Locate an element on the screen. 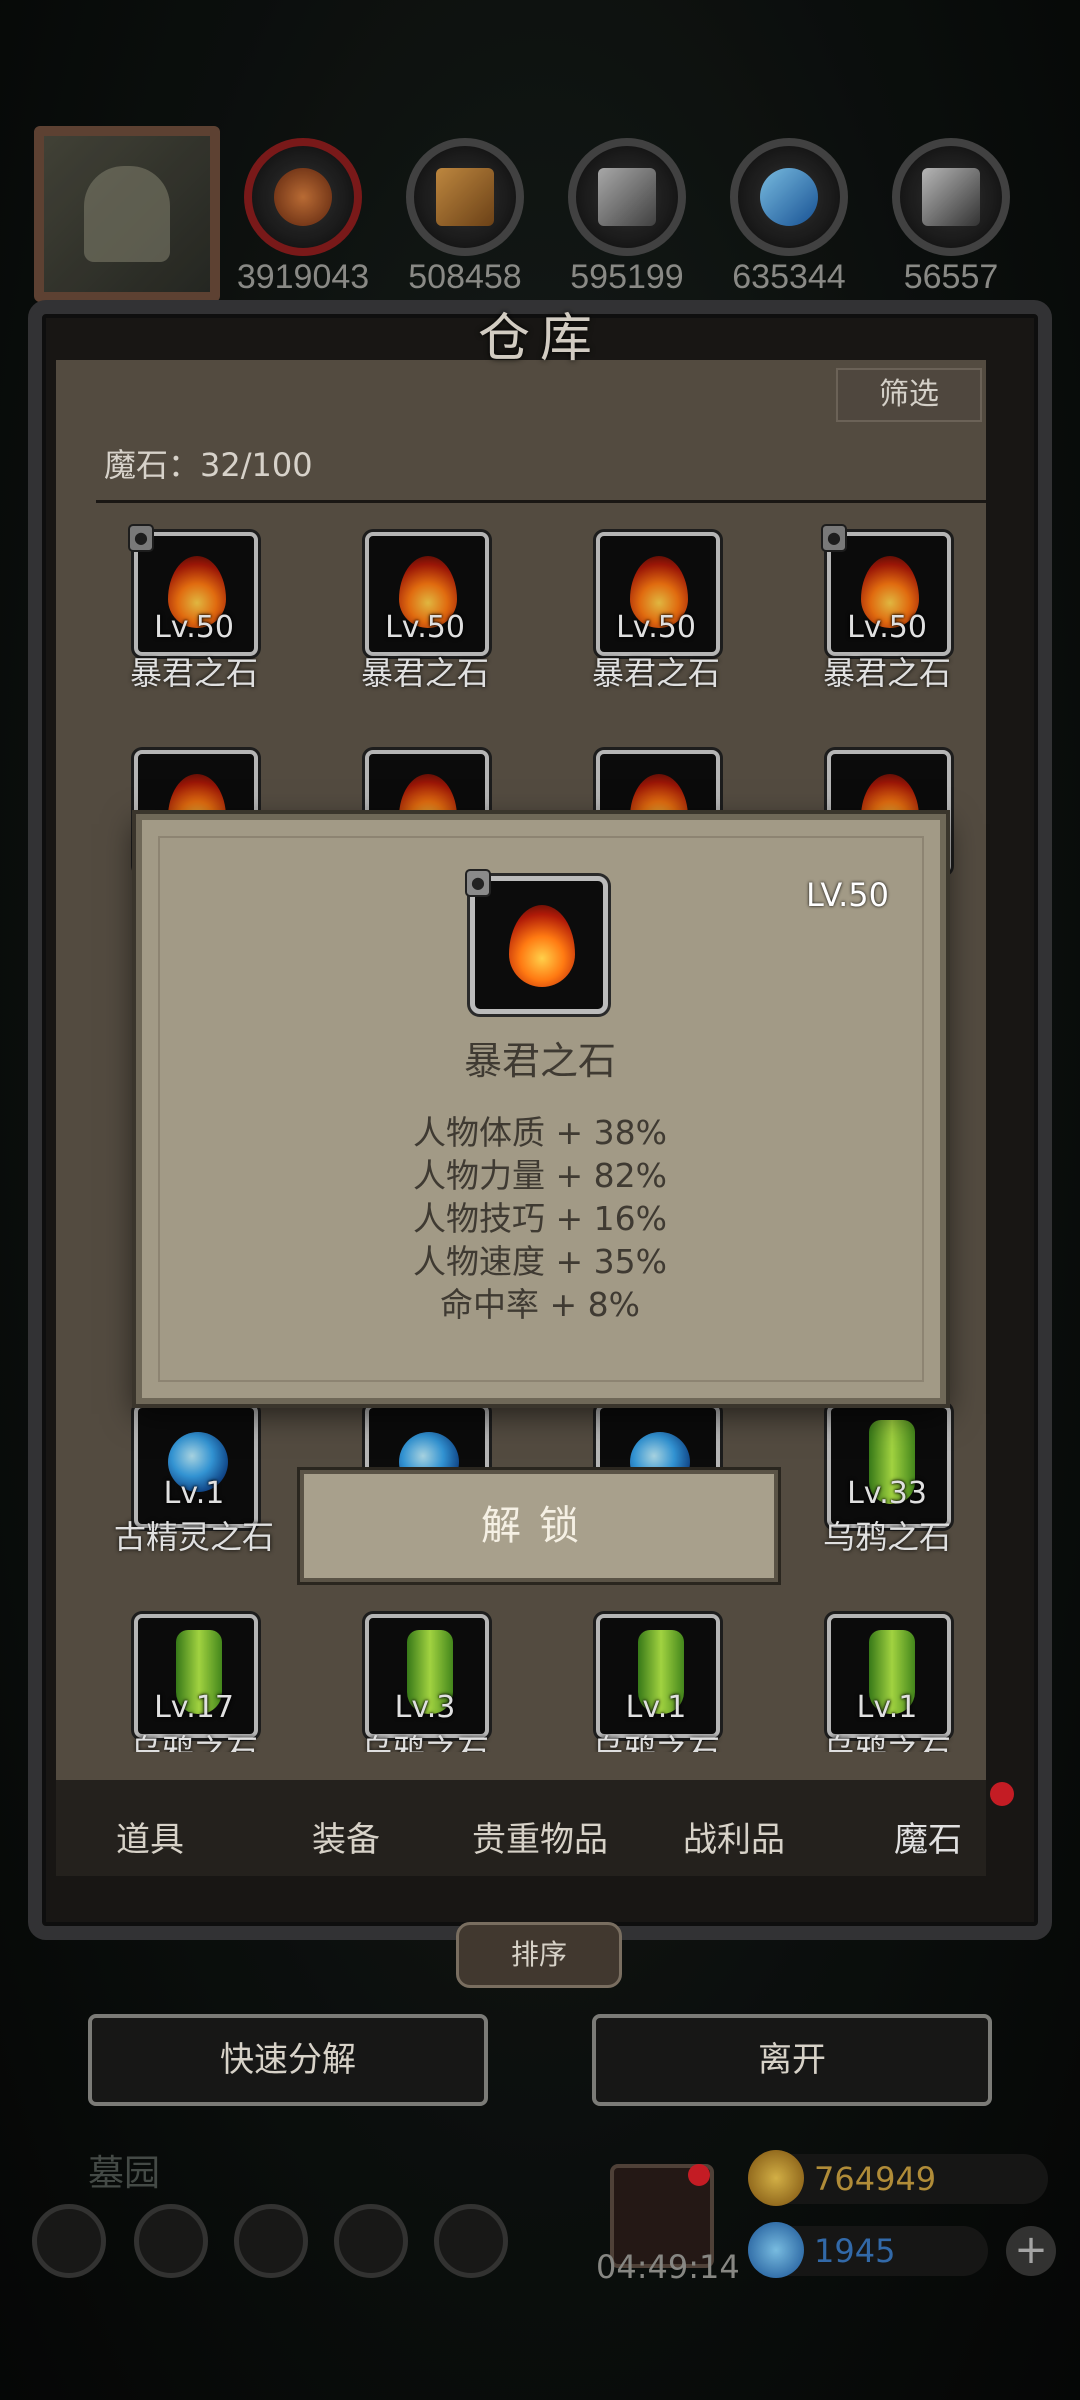 Image resolution: width=1080 pixels, height=2400 pixels. lock-icon: ● is located at coordinates (478, 883).